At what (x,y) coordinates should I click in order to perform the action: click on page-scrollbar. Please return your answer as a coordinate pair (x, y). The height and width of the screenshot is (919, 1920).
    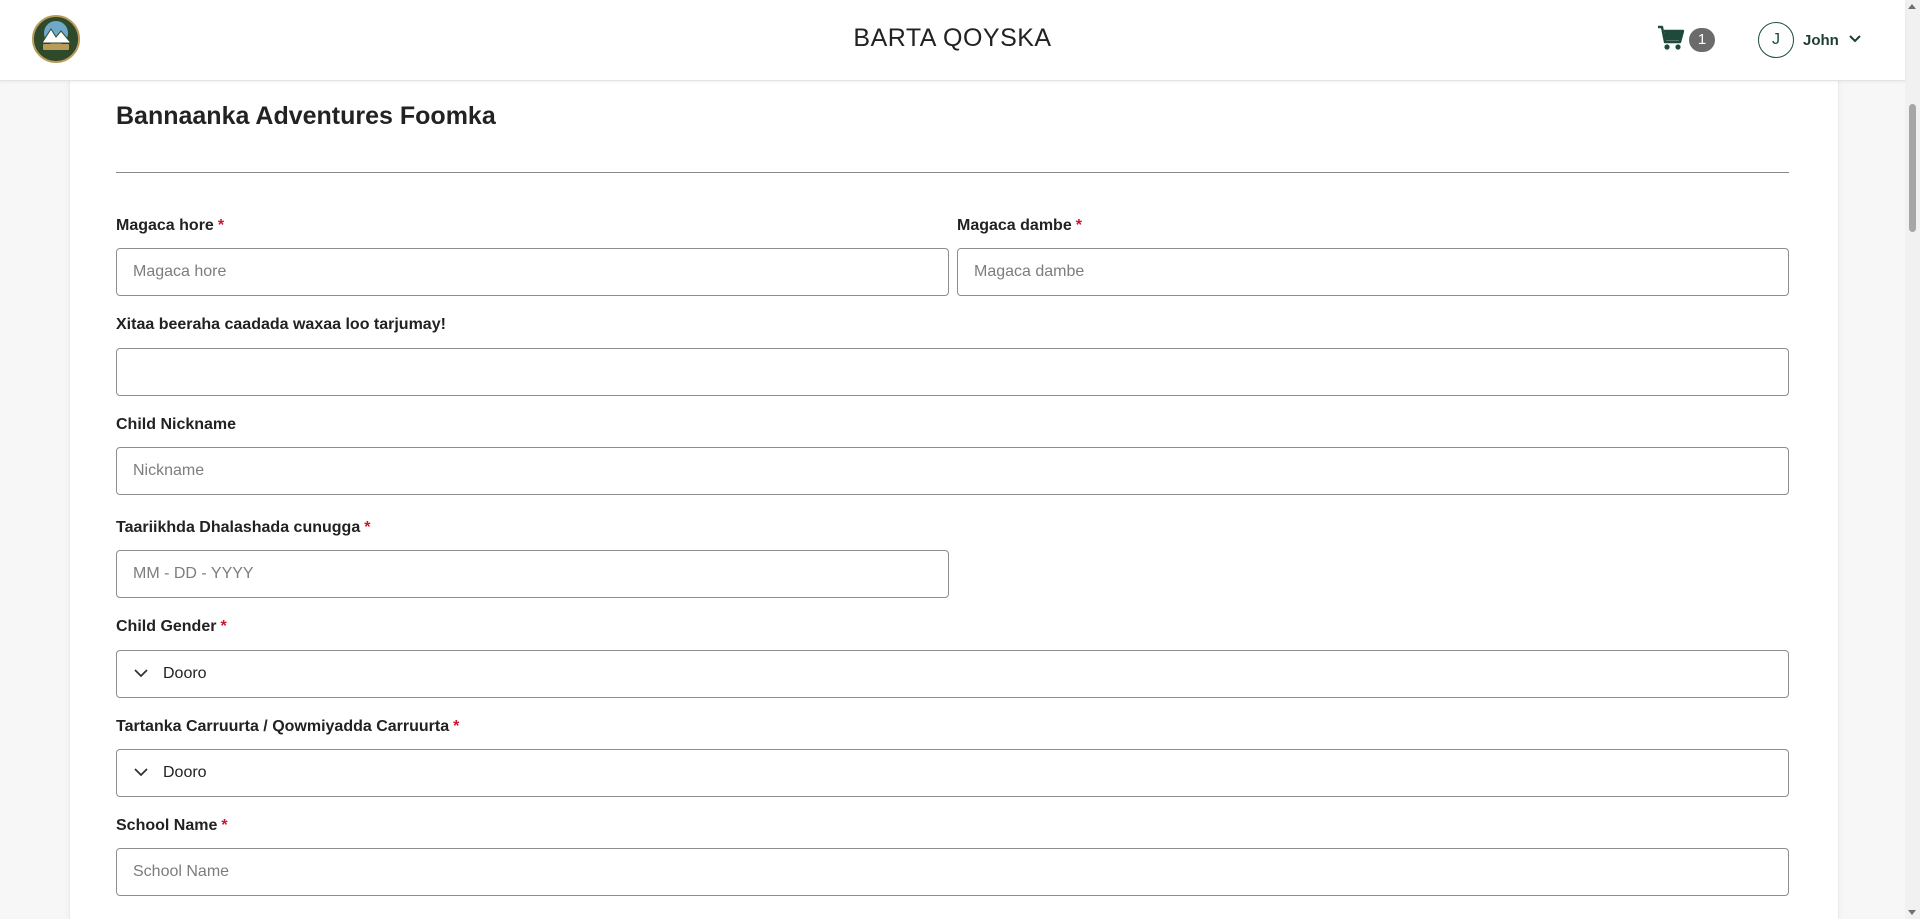
    Looking at the image, I should click on (1912, 459).